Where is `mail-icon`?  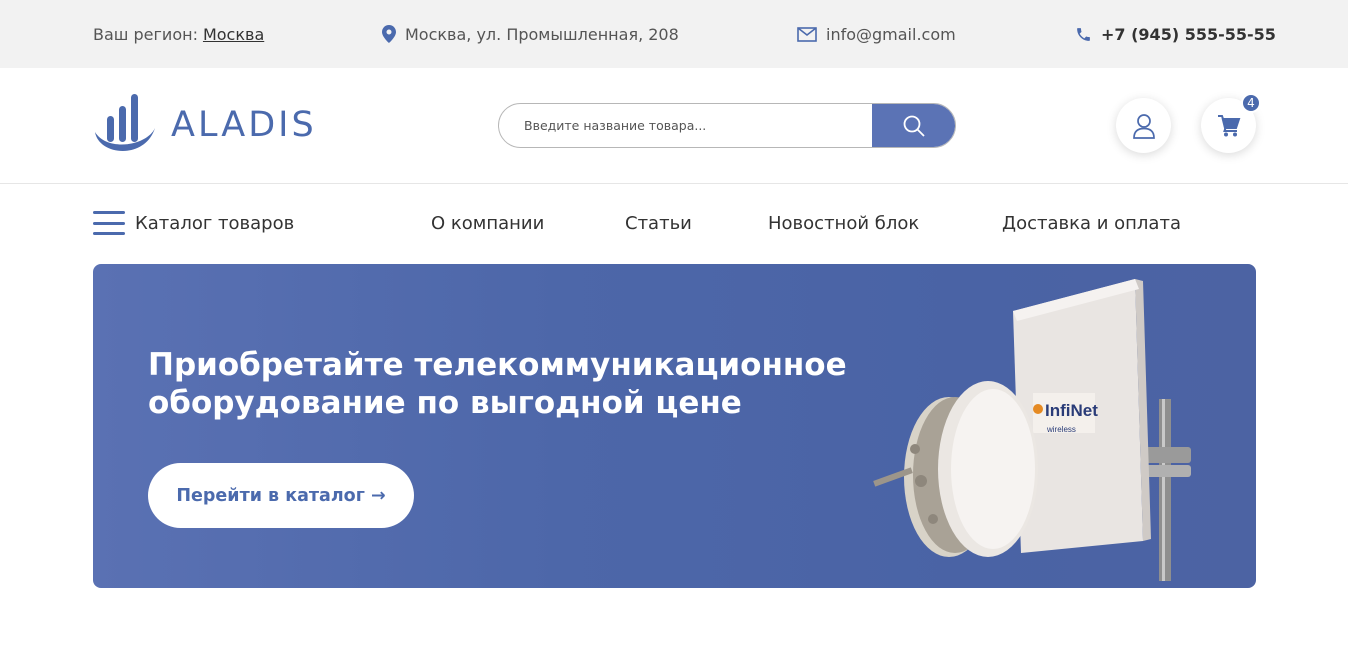 mail-icon is located at coordinates (807, 34).